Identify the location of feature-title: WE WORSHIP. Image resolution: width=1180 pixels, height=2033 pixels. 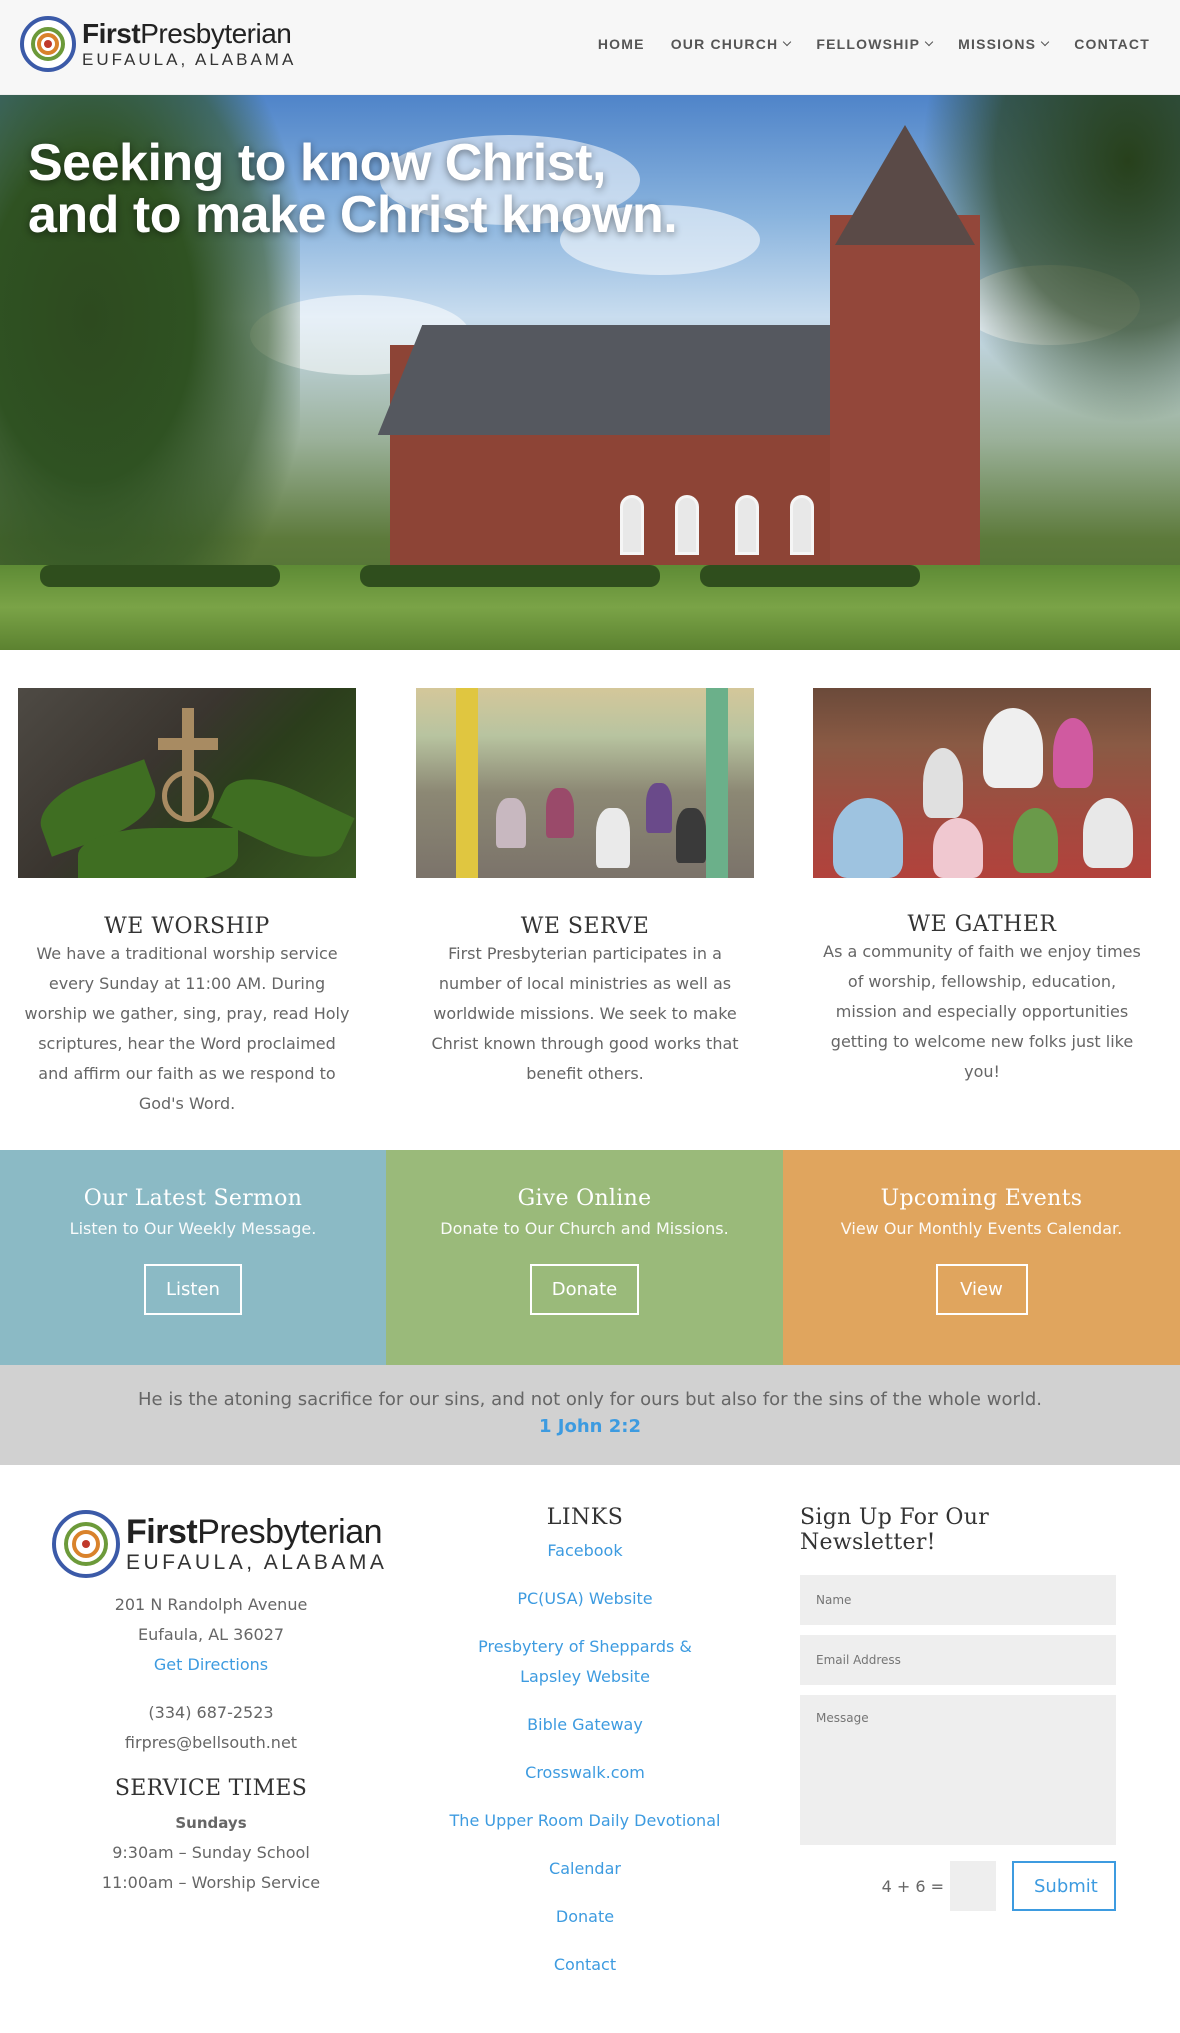
(187, 926).